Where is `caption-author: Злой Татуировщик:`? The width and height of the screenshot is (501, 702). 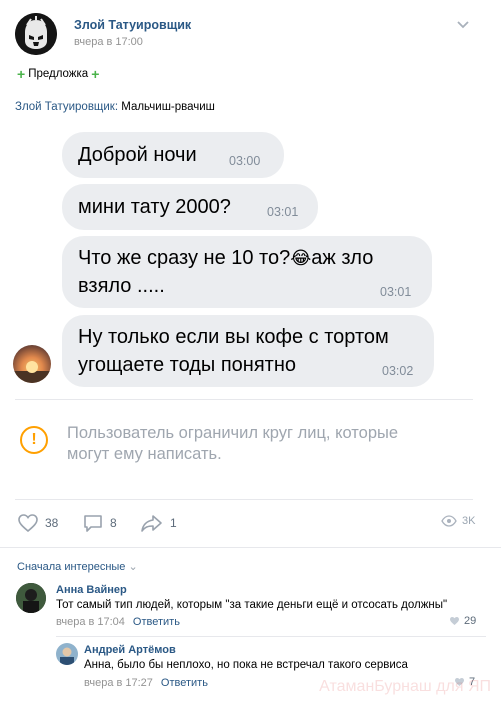
caption-author: Злой Татуировщик: is located at coordinates (66, 107).